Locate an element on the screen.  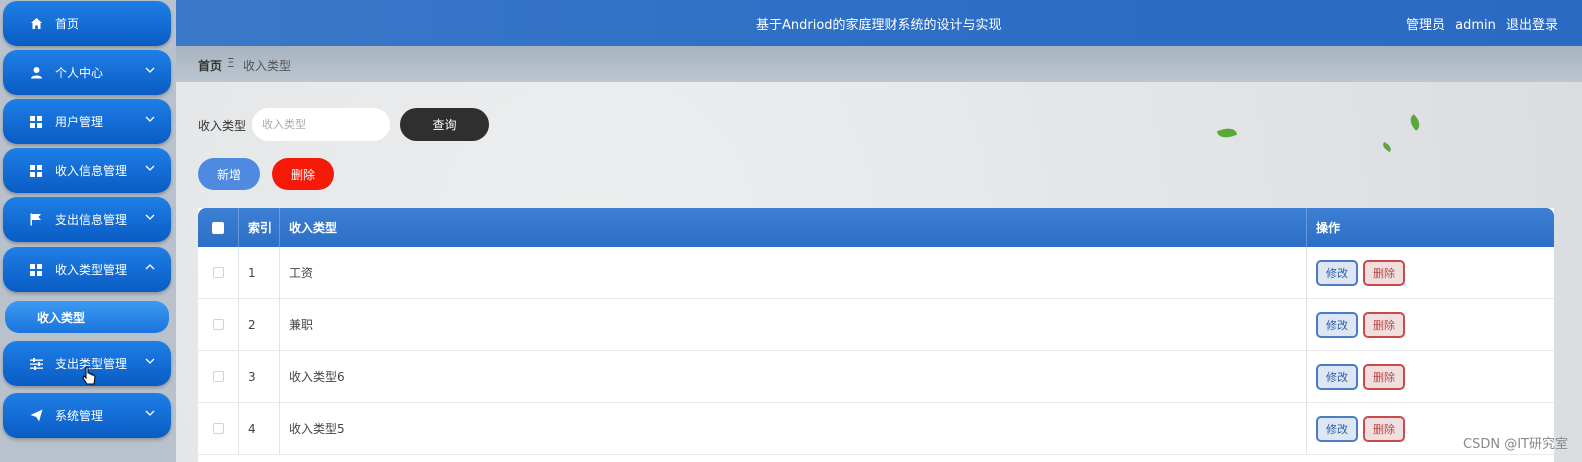
sidebar-item-label: 系统管理 is located at coordinates (79, 416).